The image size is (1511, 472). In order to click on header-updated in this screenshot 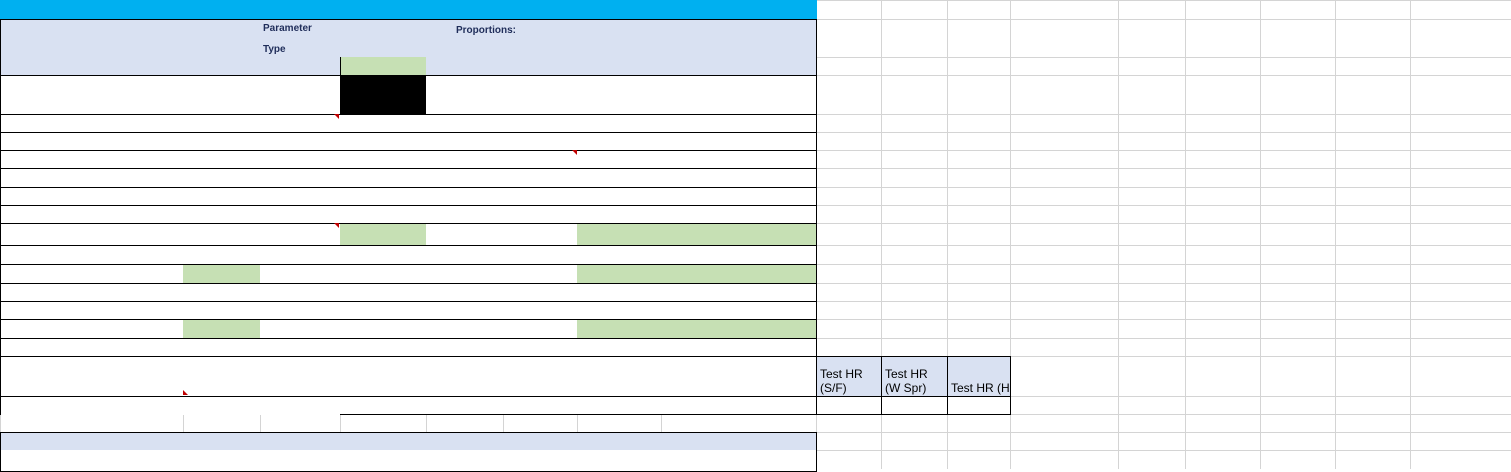, I will do `click(619, 38)`.